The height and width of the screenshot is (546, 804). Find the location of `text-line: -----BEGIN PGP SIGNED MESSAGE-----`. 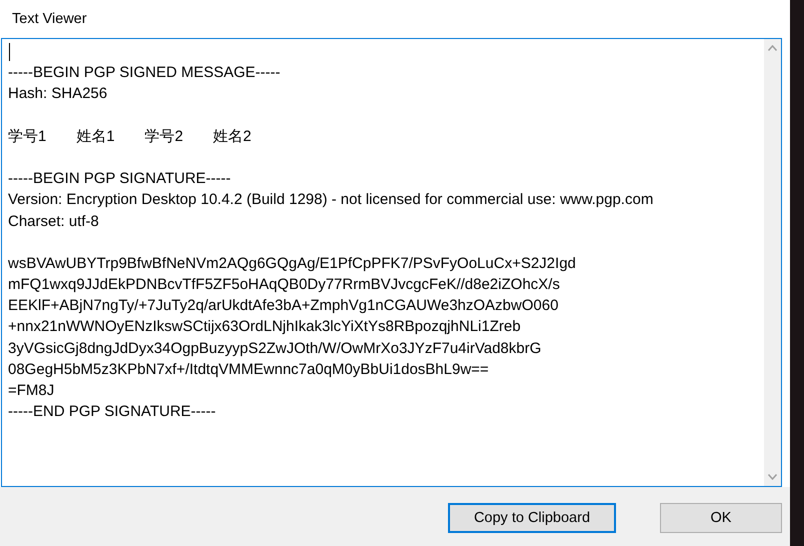

text-line: -----BEGIN PGP SIGNED MESSAGE----- is located at coordinates (144, 73).